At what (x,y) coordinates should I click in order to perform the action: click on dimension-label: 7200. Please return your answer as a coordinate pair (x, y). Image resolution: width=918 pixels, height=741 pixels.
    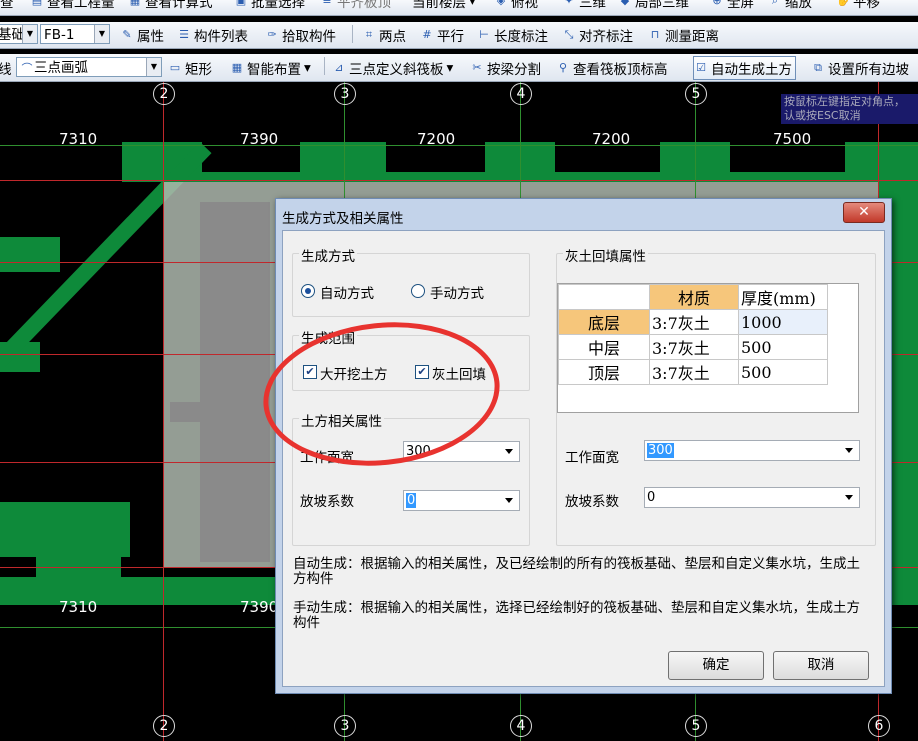
    Looking at the image, I should click on (611, 139).